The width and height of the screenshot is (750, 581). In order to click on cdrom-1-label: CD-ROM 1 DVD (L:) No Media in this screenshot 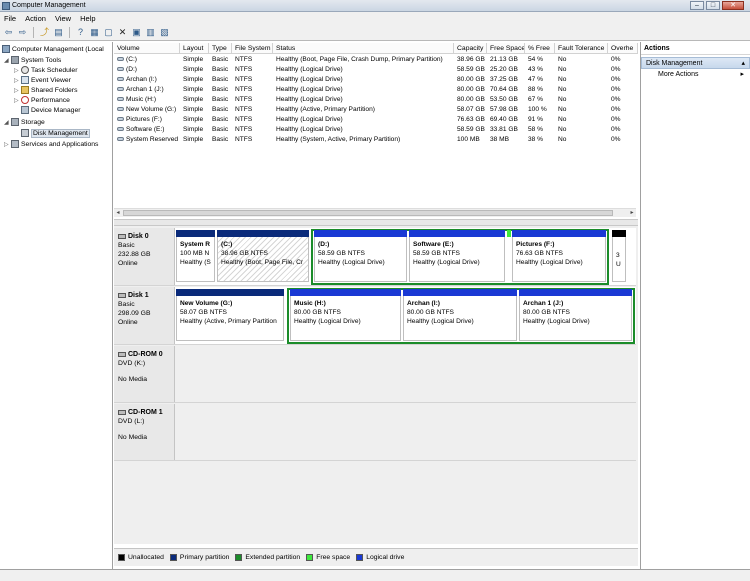, I will do `click(144, 432)`.